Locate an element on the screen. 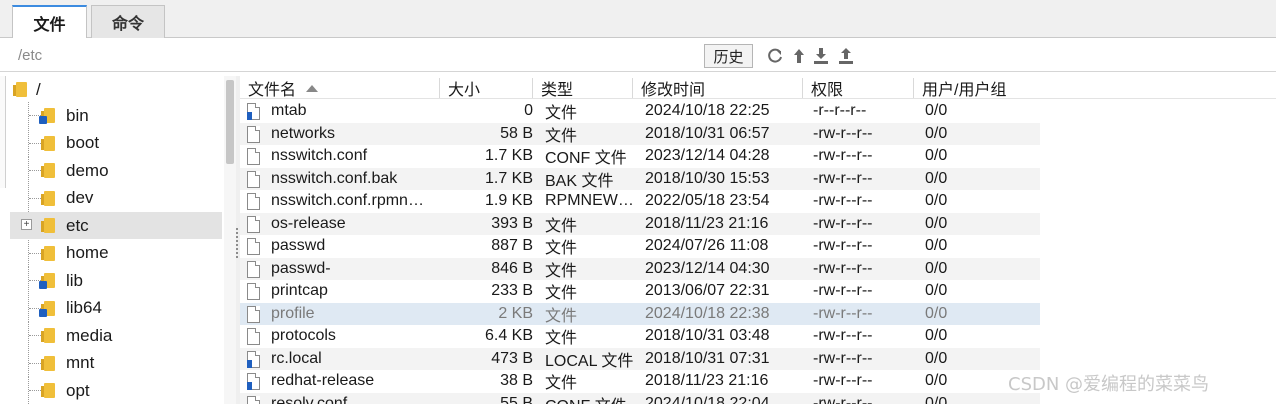 The height and width of the screenshot is (404, 1276). file-name-cell: protocols is located at coordinates (303, 336).